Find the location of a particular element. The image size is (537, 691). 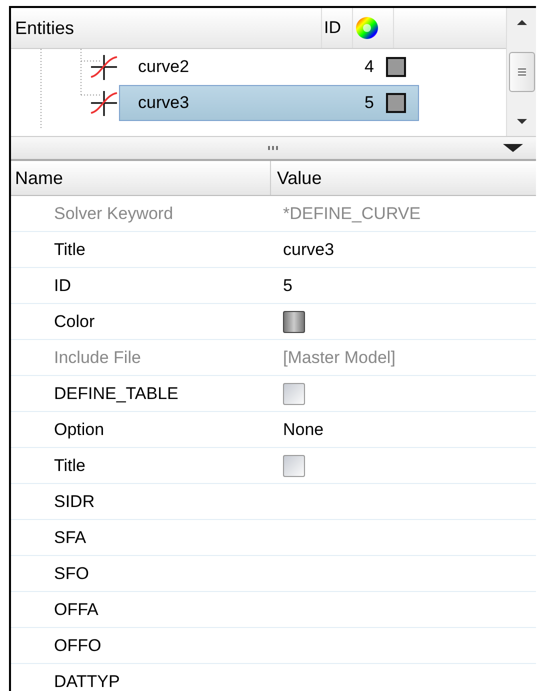

scrollbar-thumb is located at coordinates (521, 72).